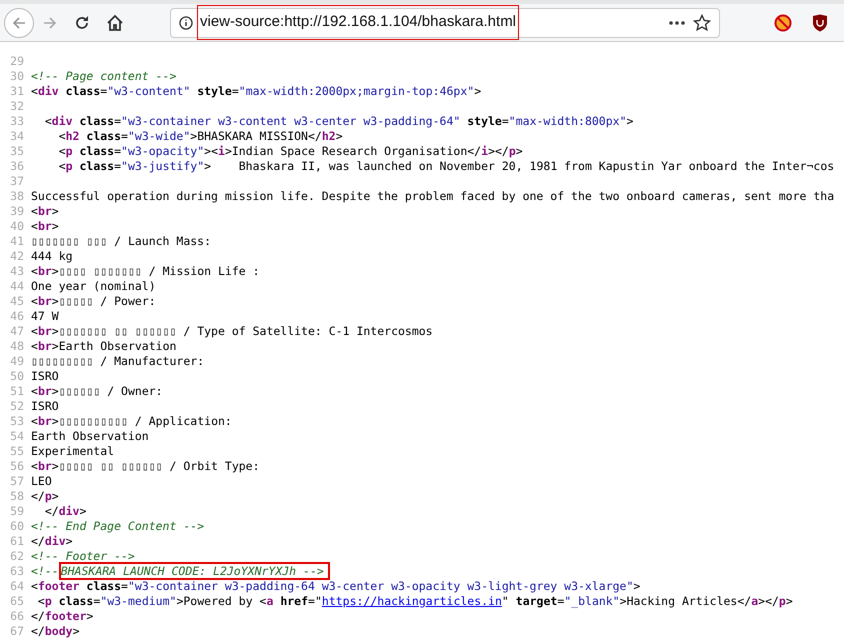 The height and width of the screenshot is (644, 844). Describe the element at coordinates (519, 166) in the screenshot. I see `code-text: > Bhaskara II, was launched on November 20, 1981 from Kapustin Yar onboard the Inter¬cos` at that location.